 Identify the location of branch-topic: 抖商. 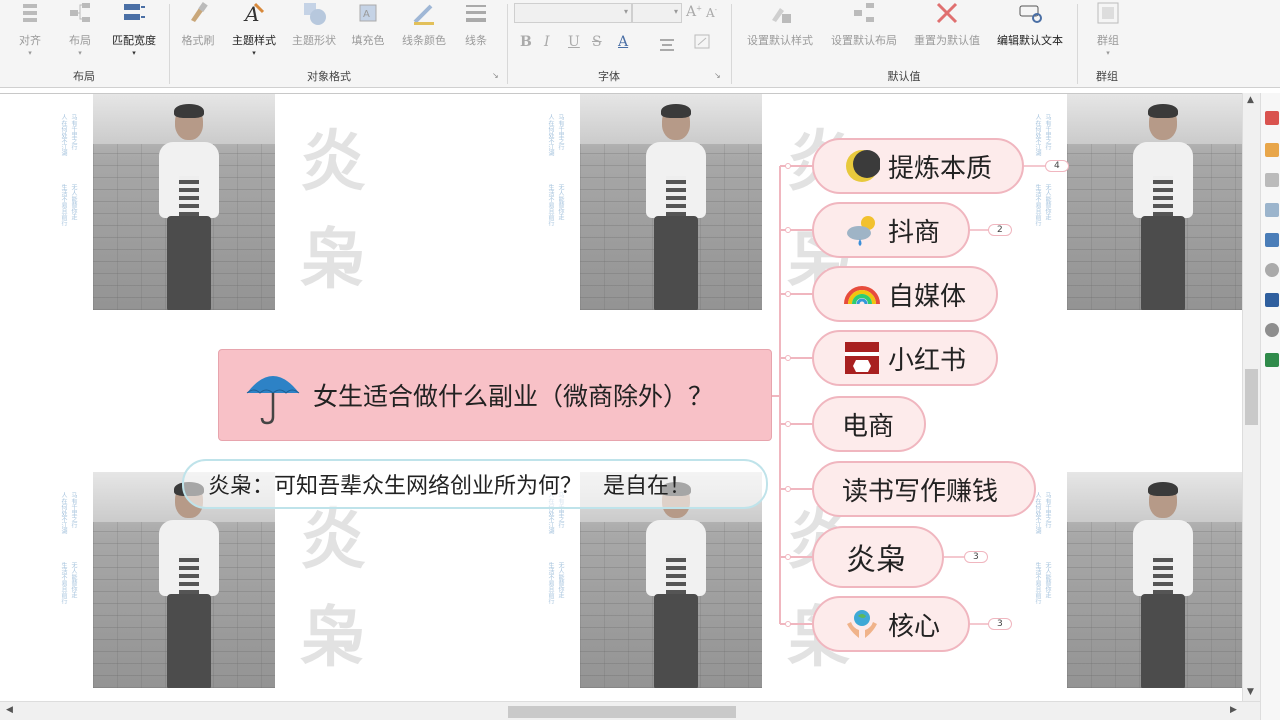
(891, 230).